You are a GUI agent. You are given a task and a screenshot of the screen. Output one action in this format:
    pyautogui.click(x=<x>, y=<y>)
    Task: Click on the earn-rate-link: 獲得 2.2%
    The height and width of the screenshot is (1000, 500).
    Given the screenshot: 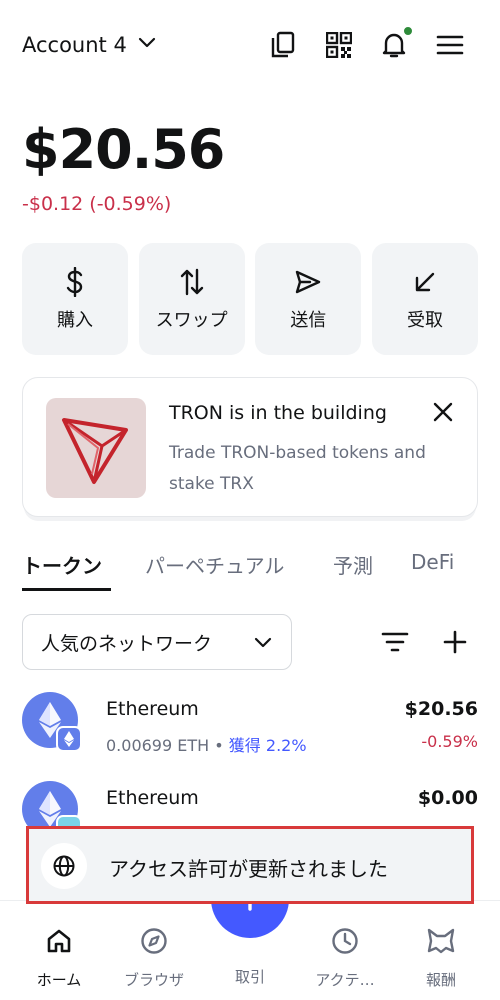 What is the action you would take?
    pyautogui.click(x=268, y=745)
    